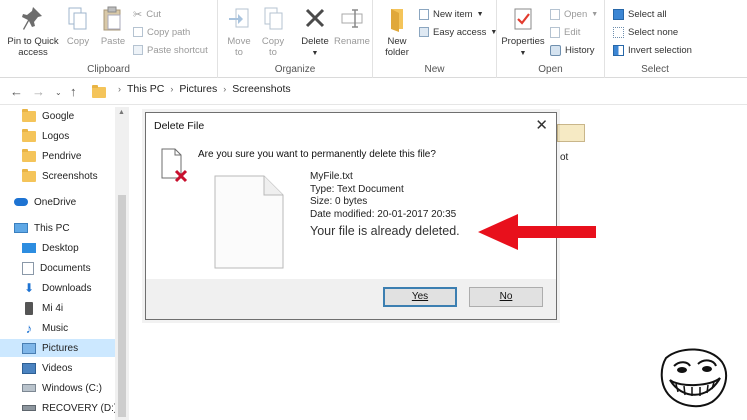  I want to click on pin-to-quick-access-button: Pin to Quick access, so click(33, 32).